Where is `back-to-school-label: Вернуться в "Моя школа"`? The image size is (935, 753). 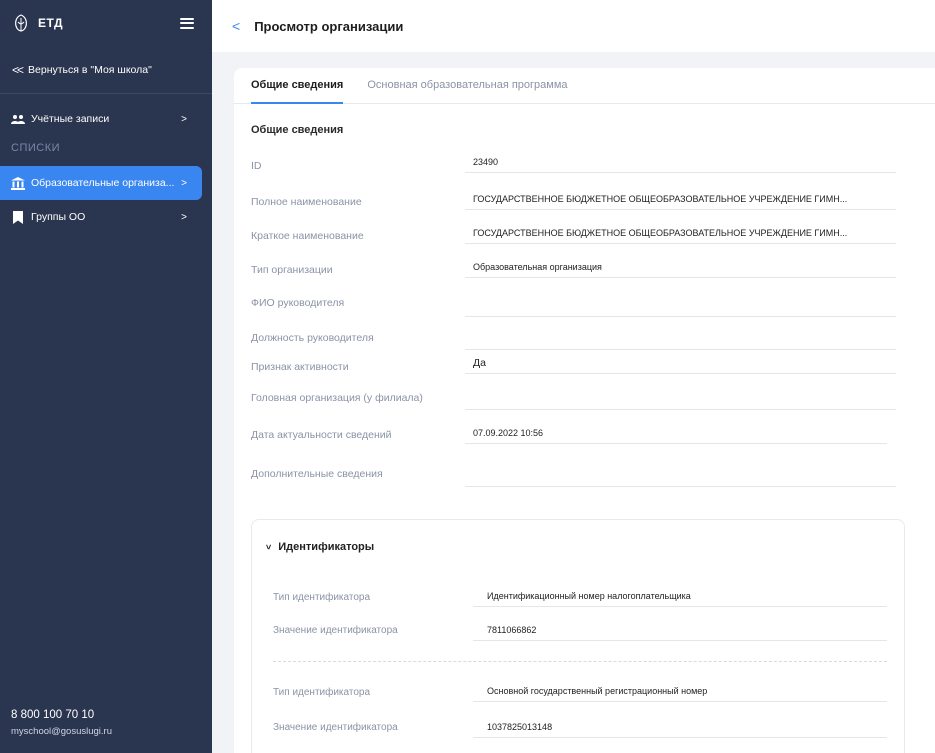 back-to-school-label: Вернуться в "Моя школа" is located at coordinates (90, 69).